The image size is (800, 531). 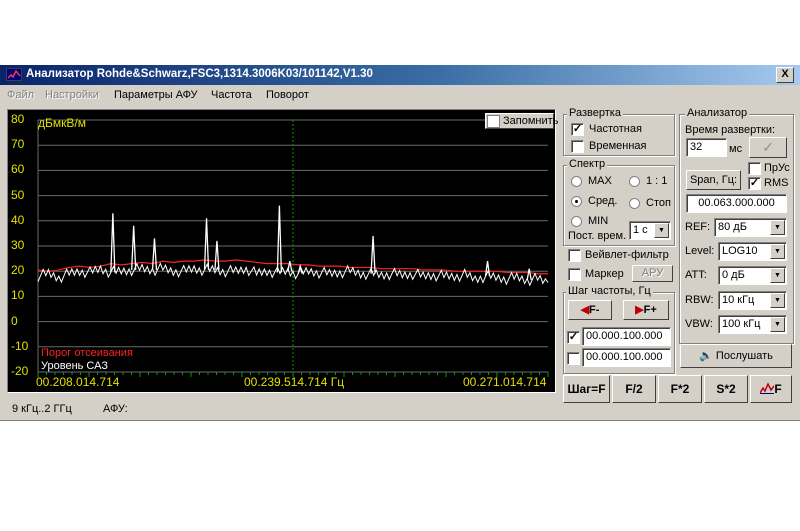 I want to click on step-group-title: Шаг частоты, Гц, so click(x=609, y=291).